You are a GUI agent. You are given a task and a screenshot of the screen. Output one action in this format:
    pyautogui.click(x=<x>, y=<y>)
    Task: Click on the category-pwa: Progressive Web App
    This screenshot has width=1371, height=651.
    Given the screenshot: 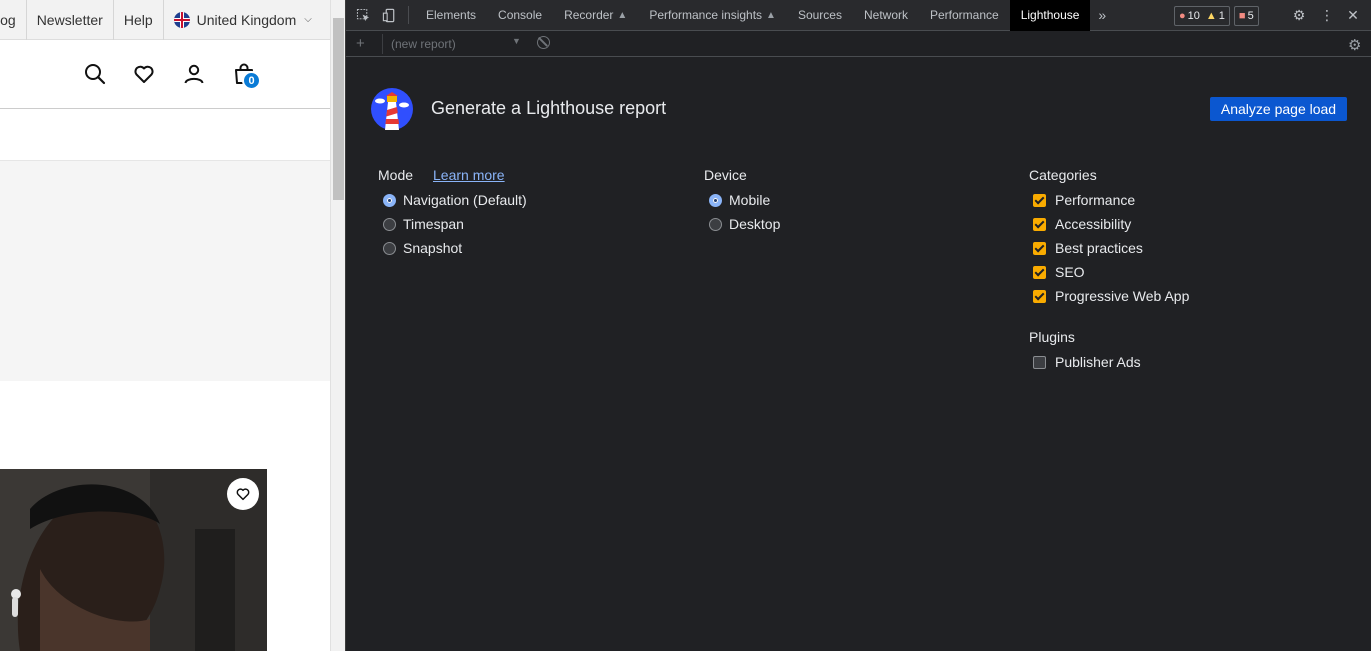 What is the action you would take?
    pyautogui.click(x=1111, y=296)
    